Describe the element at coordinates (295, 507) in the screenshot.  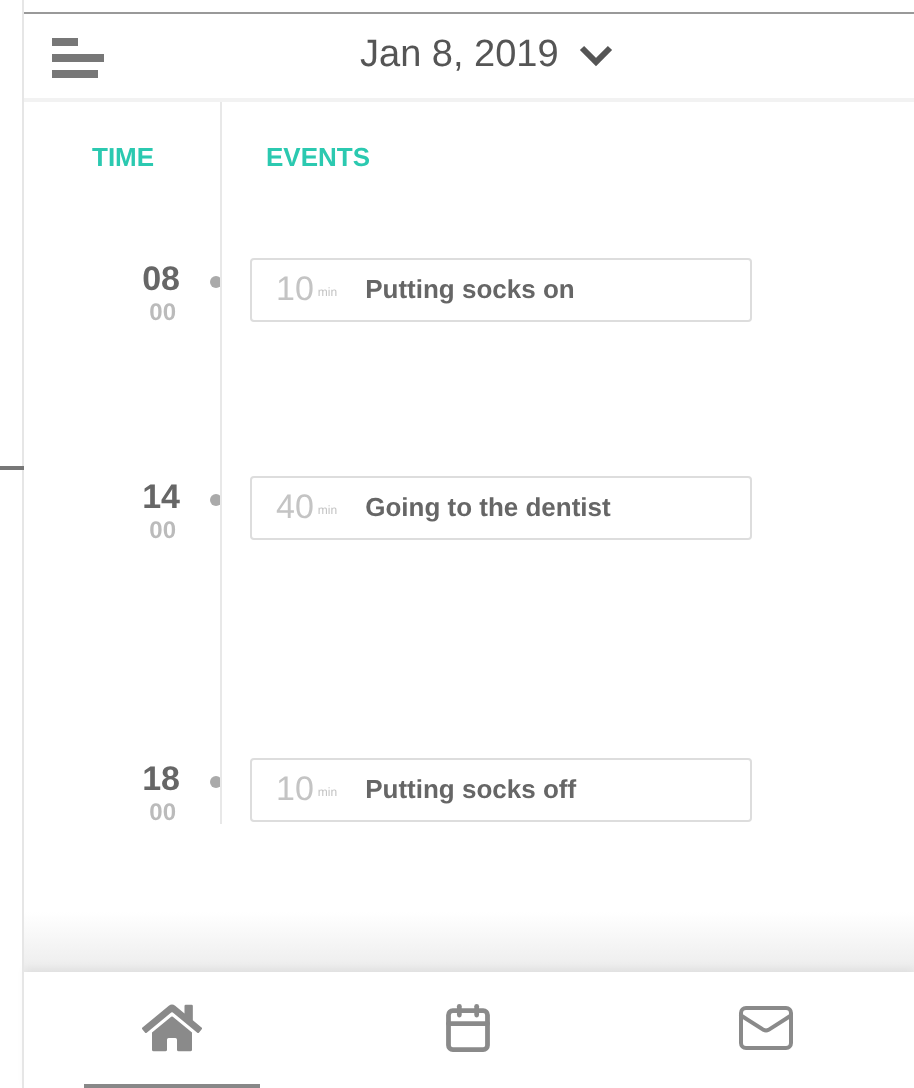
I see `duration-value: 40` at that location.